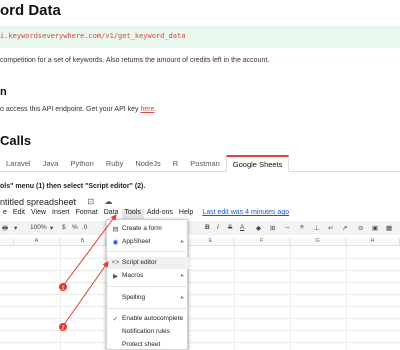 The width and height of the screenshot is (400, 350). I want to click on tab-nodejs: NodeJs, so click(147, 163).